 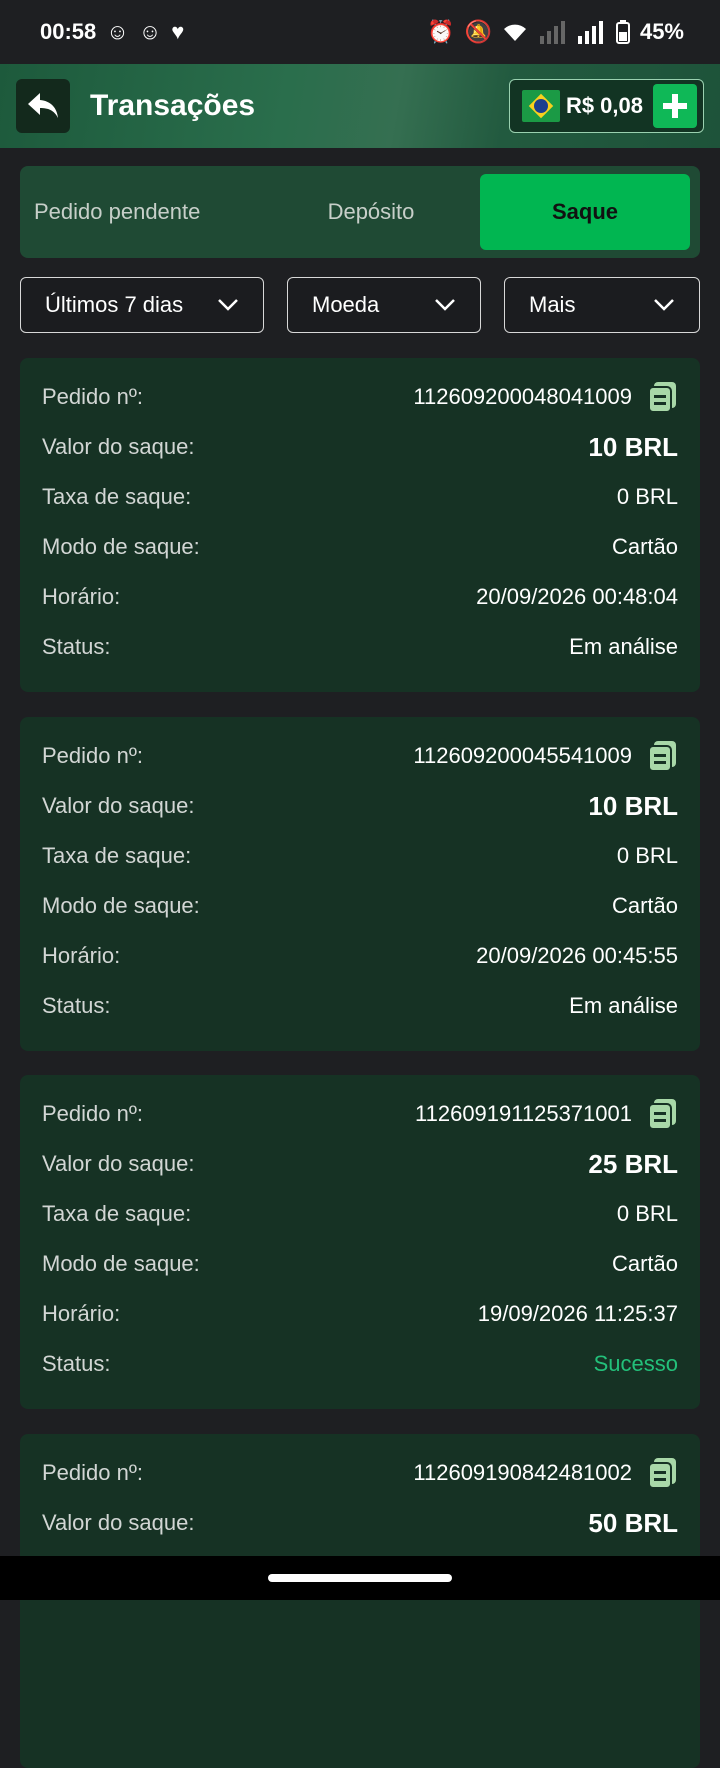 I want to click on tab-deposit: Depósito, so click(x=371, y=212).